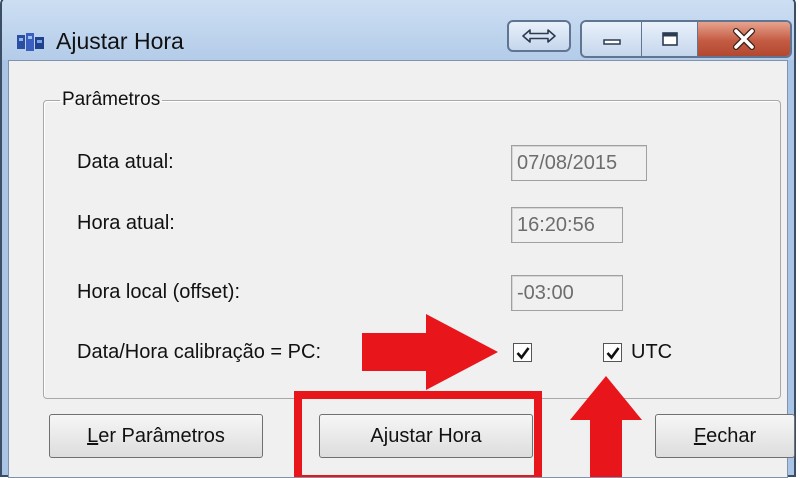 This screenshot has width=800, height=478. What do you see at coordinates (398, 30) in the screenshot?
I see `title-bar: Ajustar Hora` at bounding box center [398, 30].